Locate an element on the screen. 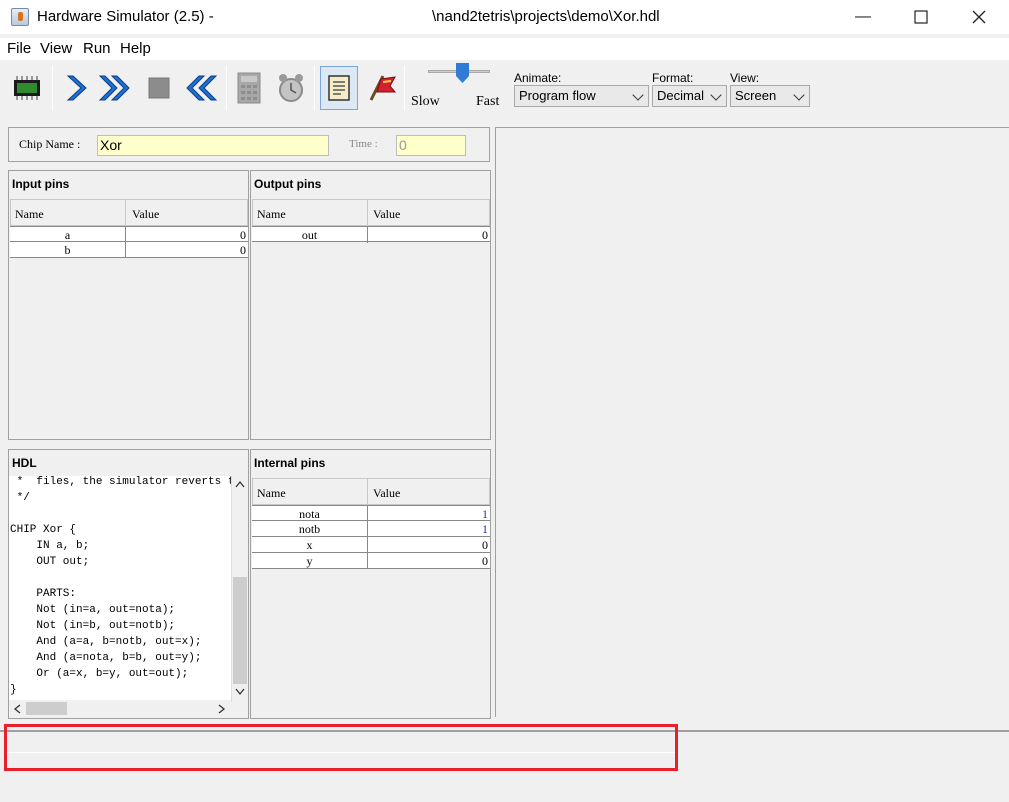 This screenshot has width=1009, height=802. reset-button is located at coordinates (201, 88).